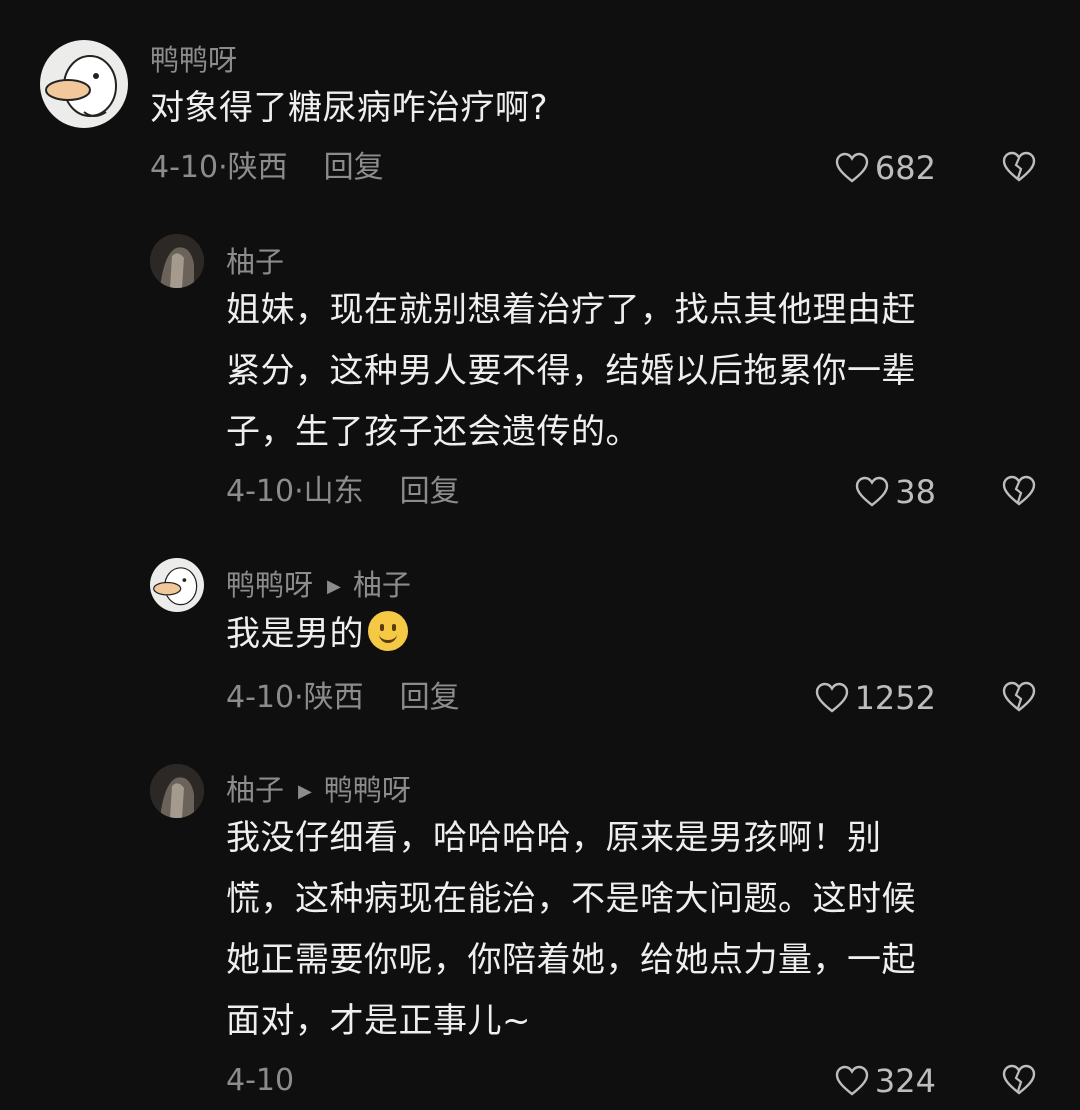 This screenshot has height=1110, width=1080. I want to click on comment-author: 鸭鸭呀, so click(193, 60).